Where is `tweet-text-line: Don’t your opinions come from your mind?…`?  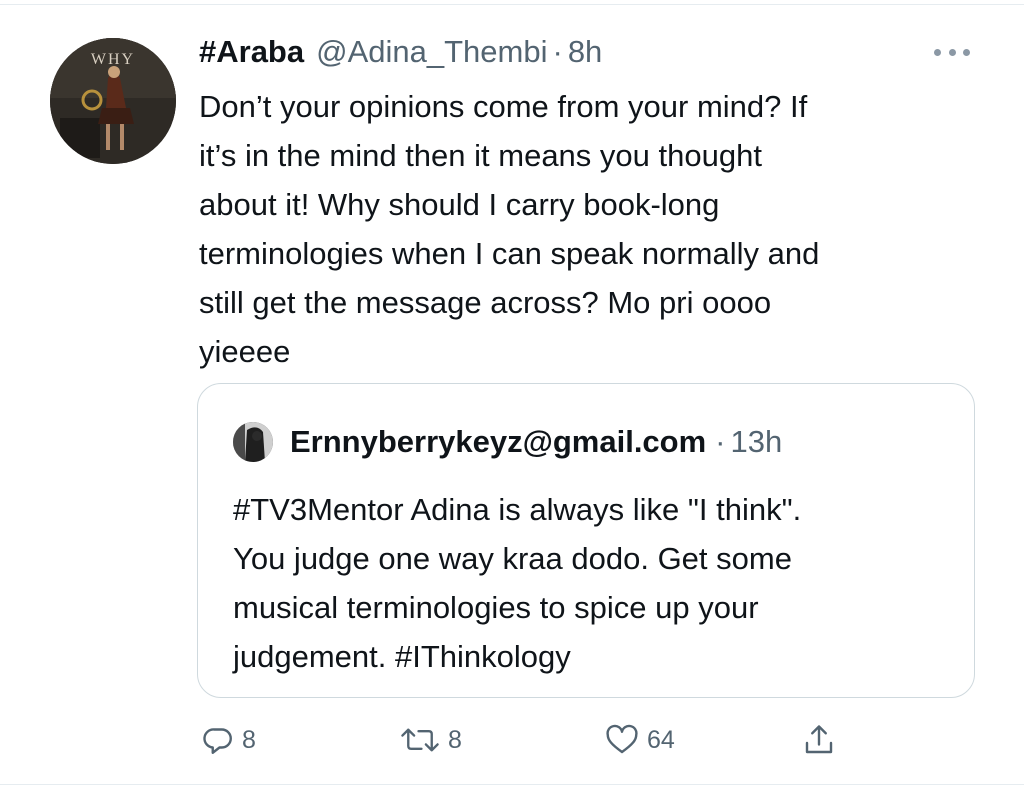 tweet-text-line: Don’t your opinions come from your mind?… is located at coordinates (503, 106).